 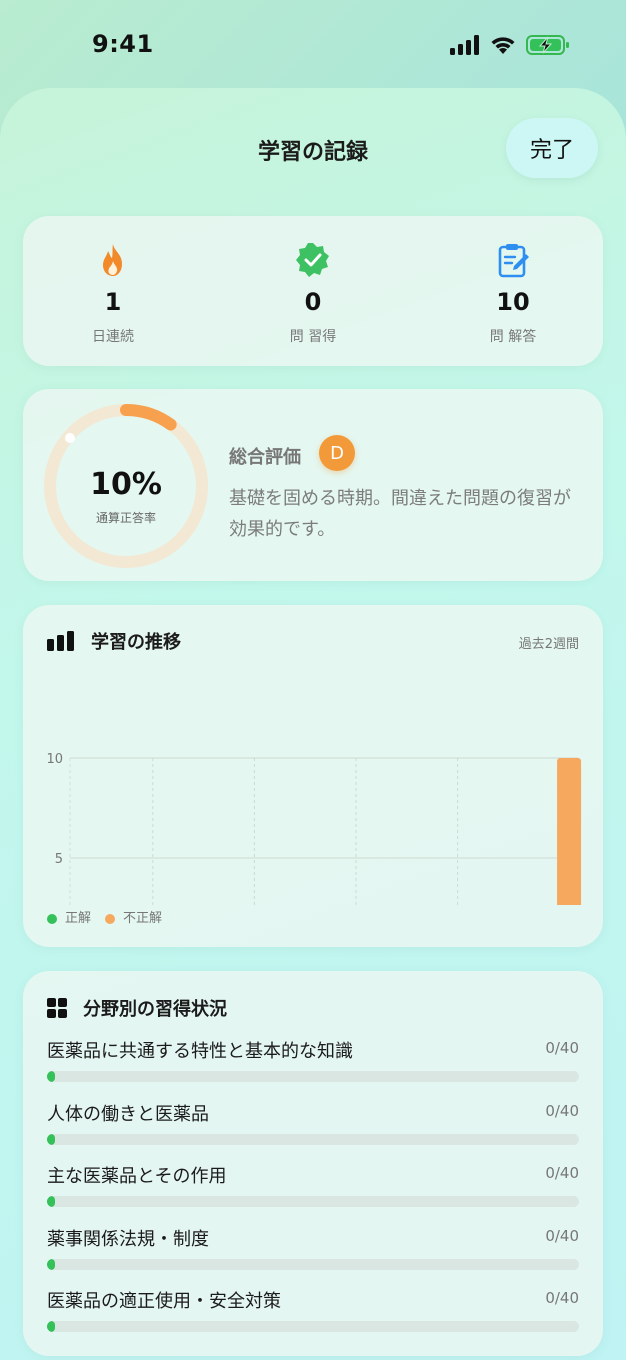 I want to click on status-icons, so click(x=510, y=45).